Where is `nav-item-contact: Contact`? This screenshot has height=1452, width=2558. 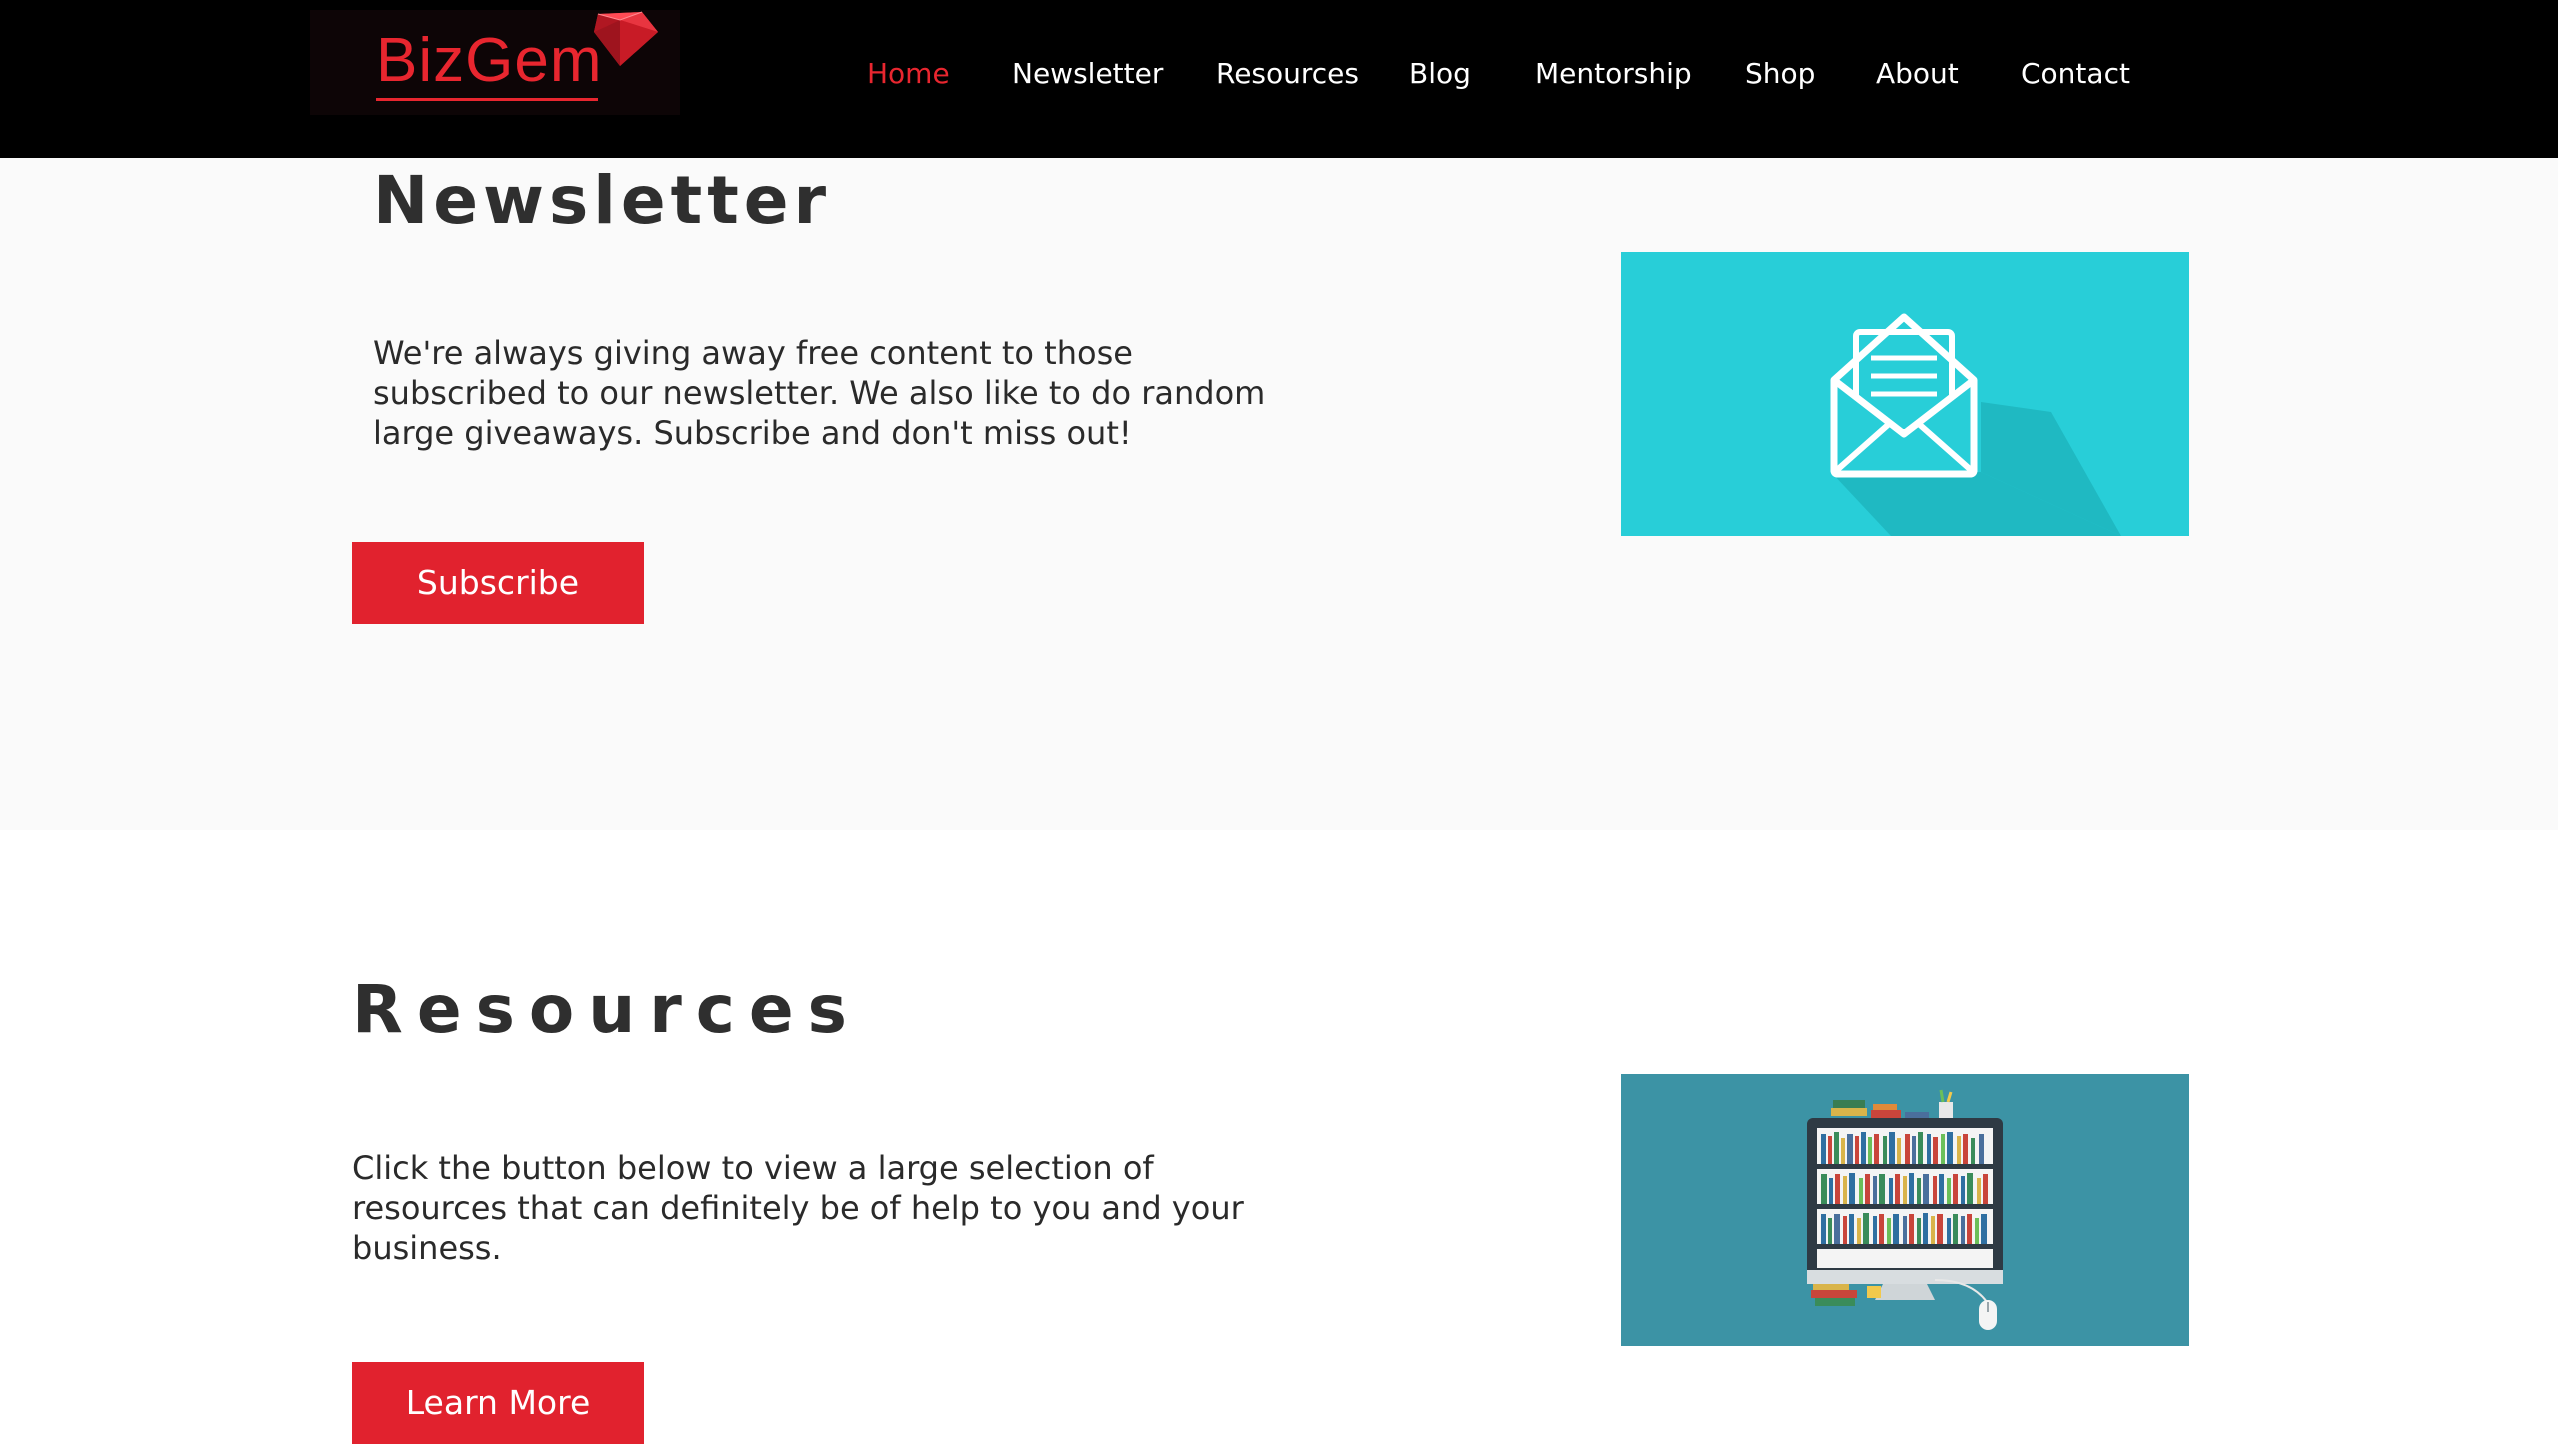
nav-item-contact: Contact is located at coordinates (2075, 74).